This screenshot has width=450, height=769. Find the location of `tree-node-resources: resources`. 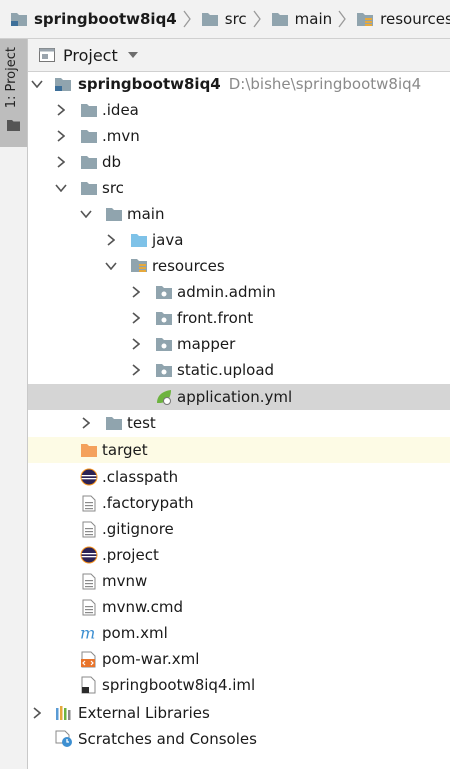

tree-node-resources: resources is located at coordinates (239, 266).